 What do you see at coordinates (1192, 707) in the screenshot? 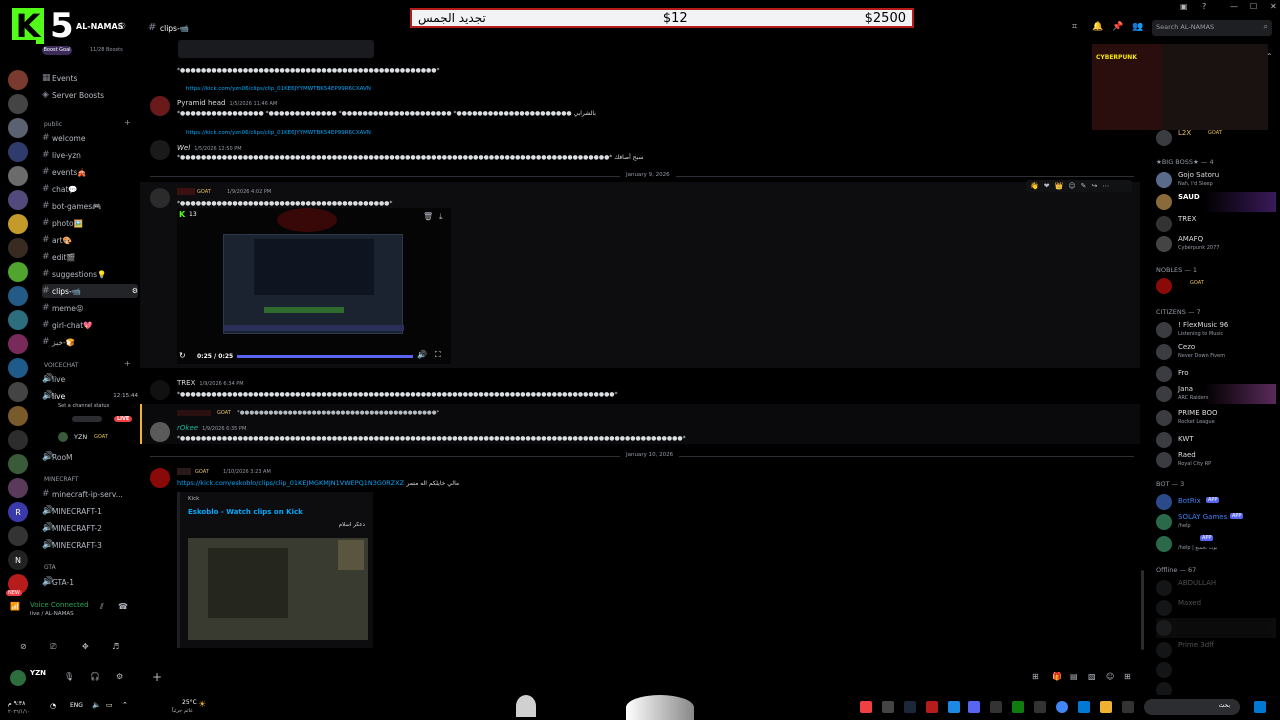
I see `taskbar-search: بحث` at bounding box center [1192, 707].